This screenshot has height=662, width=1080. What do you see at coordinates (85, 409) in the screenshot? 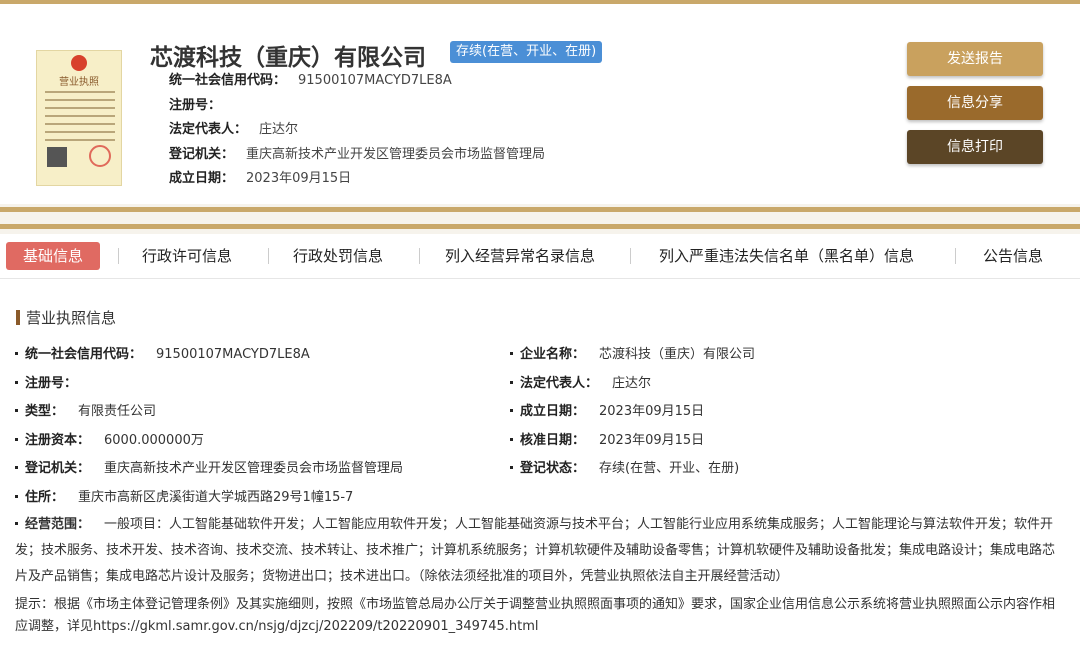
I see `field-type: 类型： 有限责任公司` at bounding box center [85, 409].